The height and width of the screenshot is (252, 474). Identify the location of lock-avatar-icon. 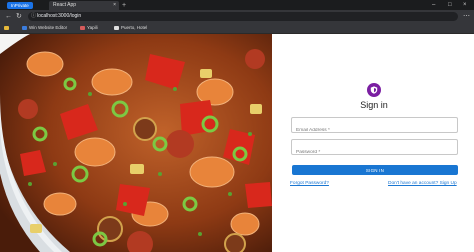
(374, 90).